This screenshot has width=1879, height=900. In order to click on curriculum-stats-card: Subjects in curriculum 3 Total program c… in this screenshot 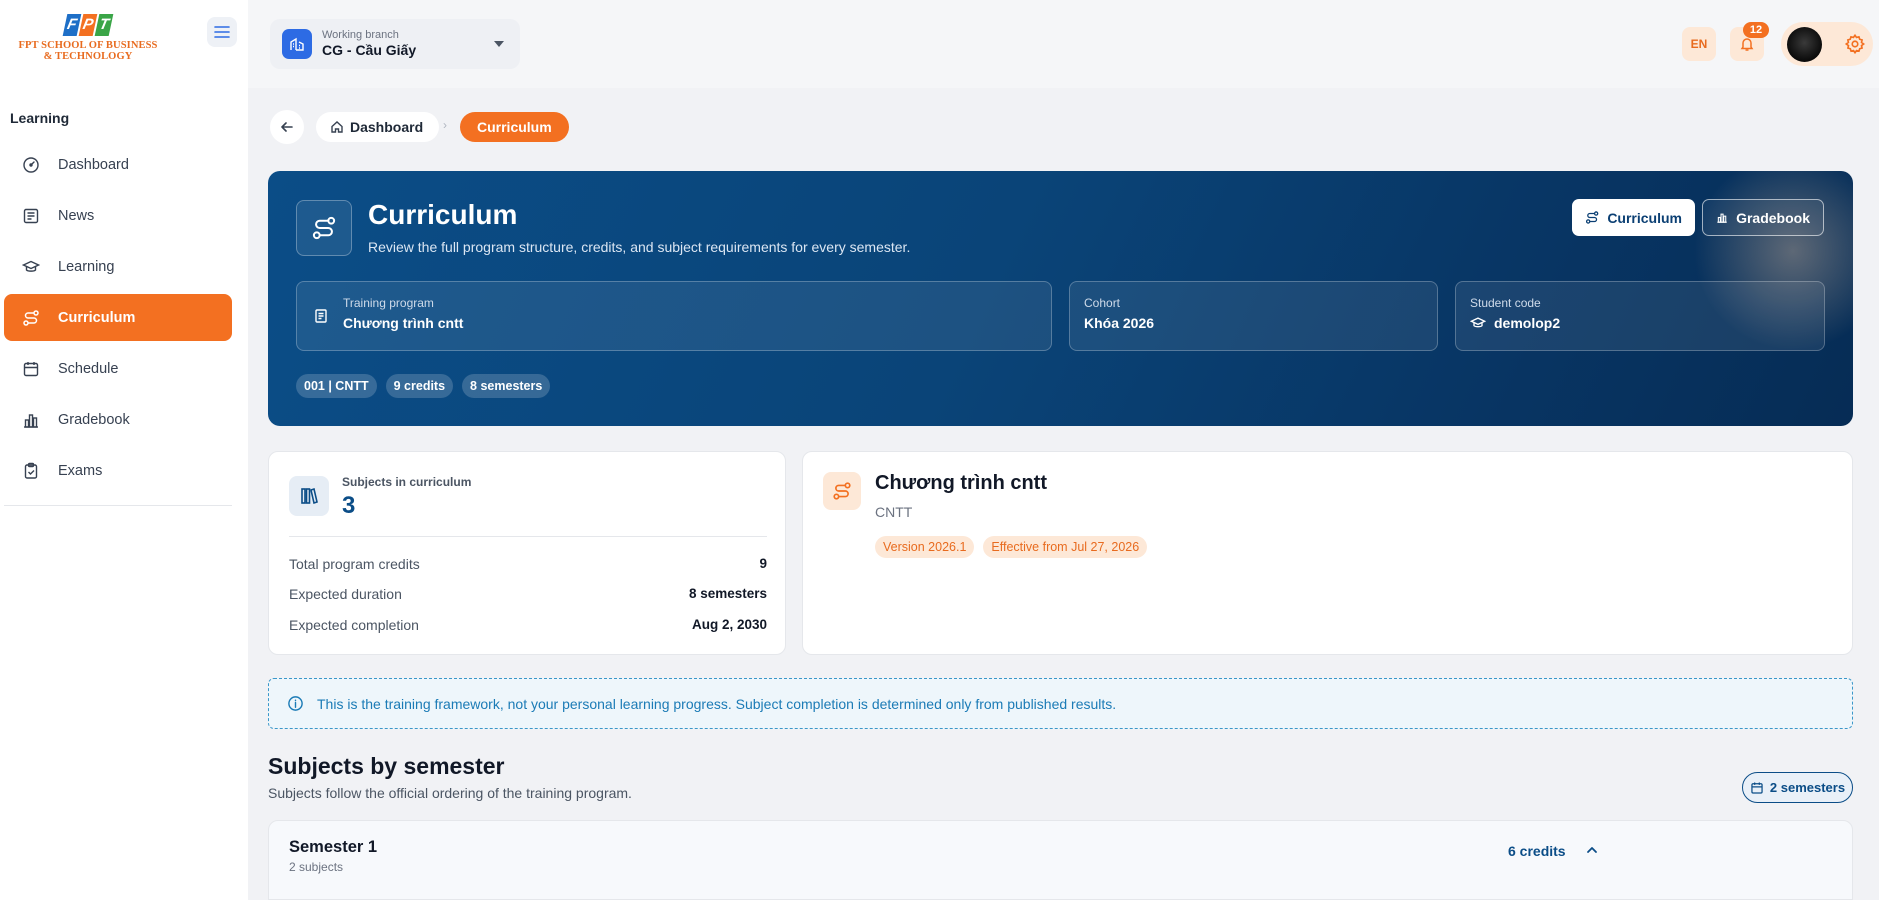, I will do `click(527, 553)`.